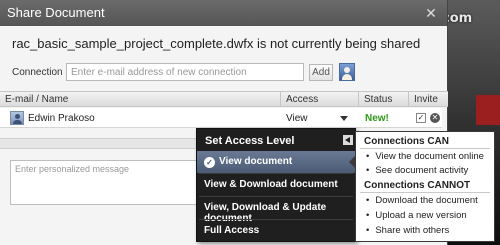 This screenshot has height=245, width=500. I want to click on close-icon: ✕, so click(431, 13).